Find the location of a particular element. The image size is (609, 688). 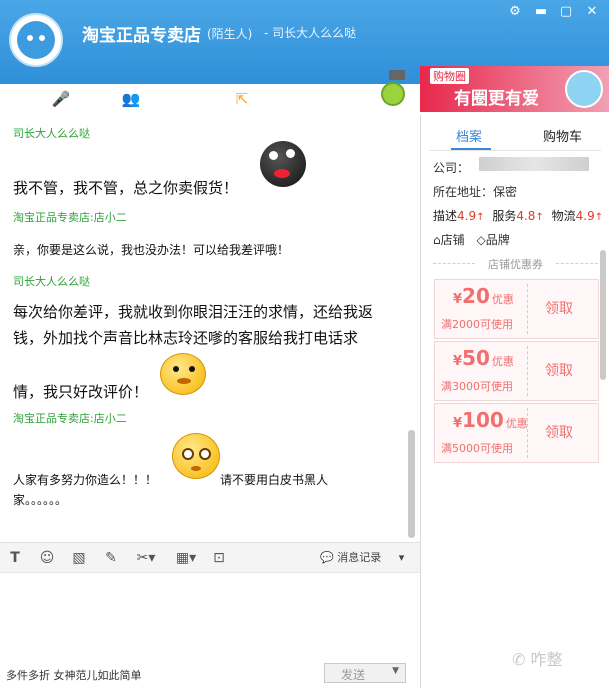

image-icon: ▧ is located at coordinates (79, 558).